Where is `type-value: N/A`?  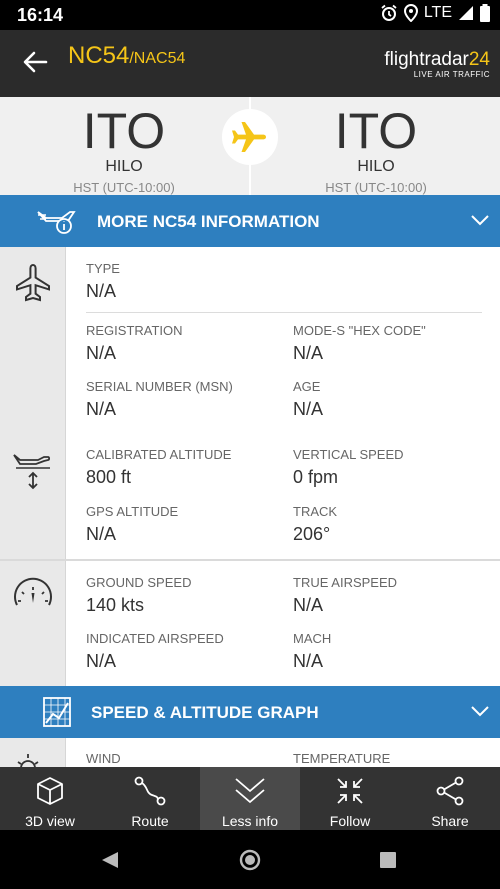 type-value: N/A is located at coordinates (101, 291).